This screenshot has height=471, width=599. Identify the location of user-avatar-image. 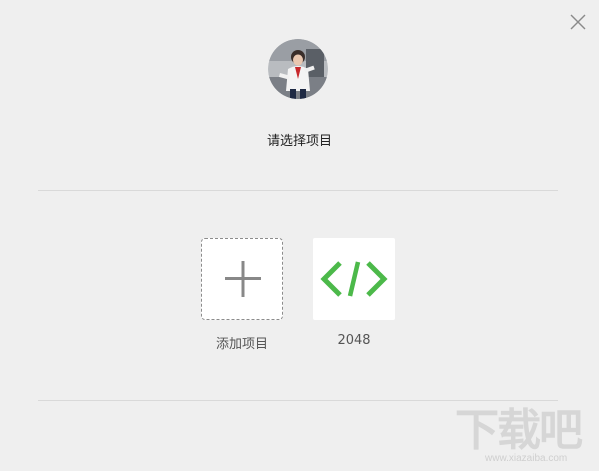
(298, 69).